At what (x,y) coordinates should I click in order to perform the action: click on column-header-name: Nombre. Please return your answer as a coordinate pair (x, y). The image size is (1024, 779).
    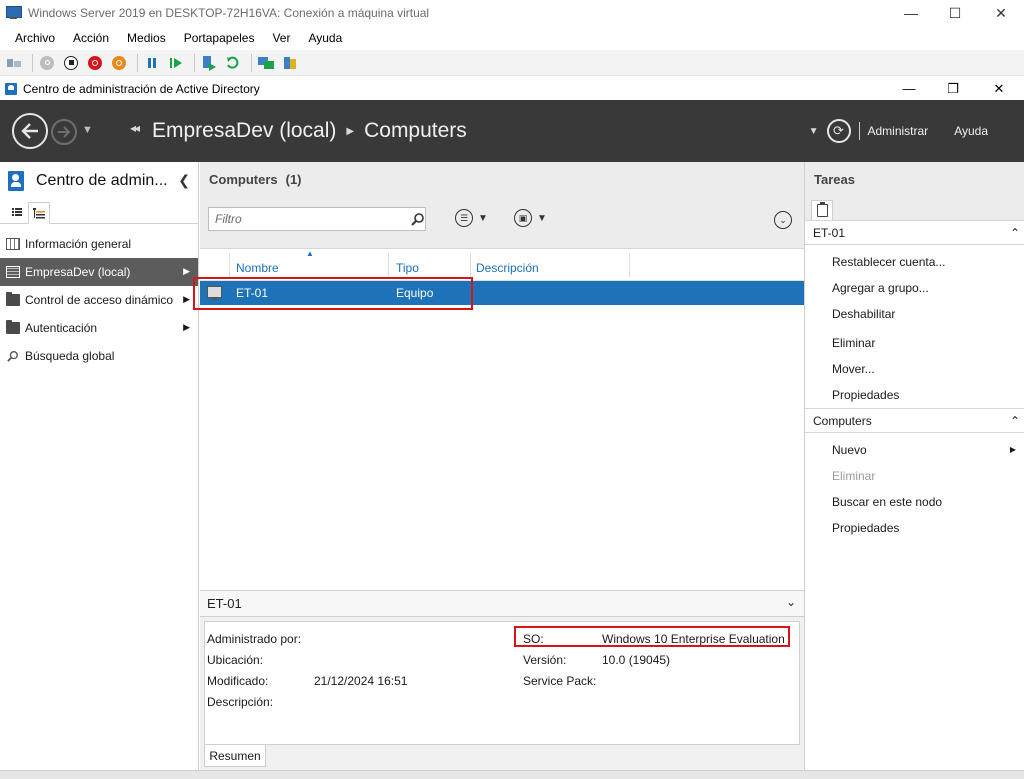
    Looking at the image, I should click on (257, 268).